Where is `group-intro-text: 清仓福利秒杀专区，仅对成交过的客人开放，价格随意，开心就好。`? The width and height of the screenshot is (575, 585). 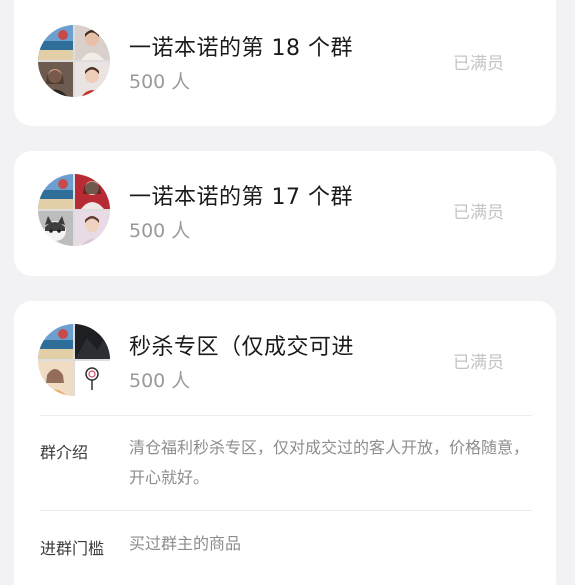
group-intro-text: 清仓福利秒杀专区，仅对成交过的客人开放，价格随意，开心就好。 is located at coordinates (329, 462).